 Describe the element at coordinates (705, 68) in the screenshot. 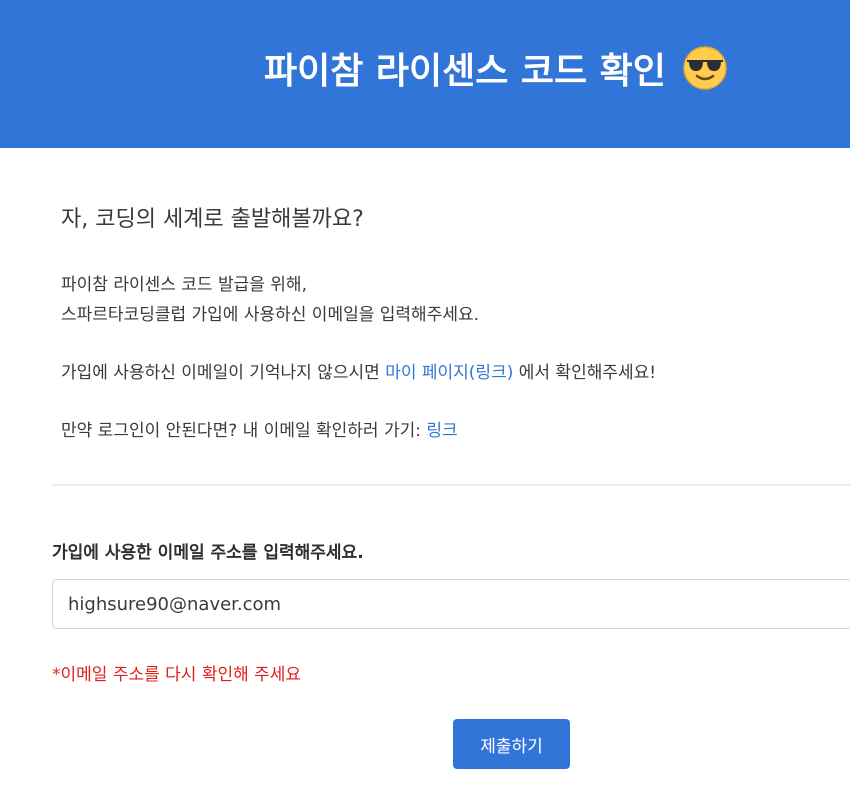

I see `sunglasses-face-icon` at that location.